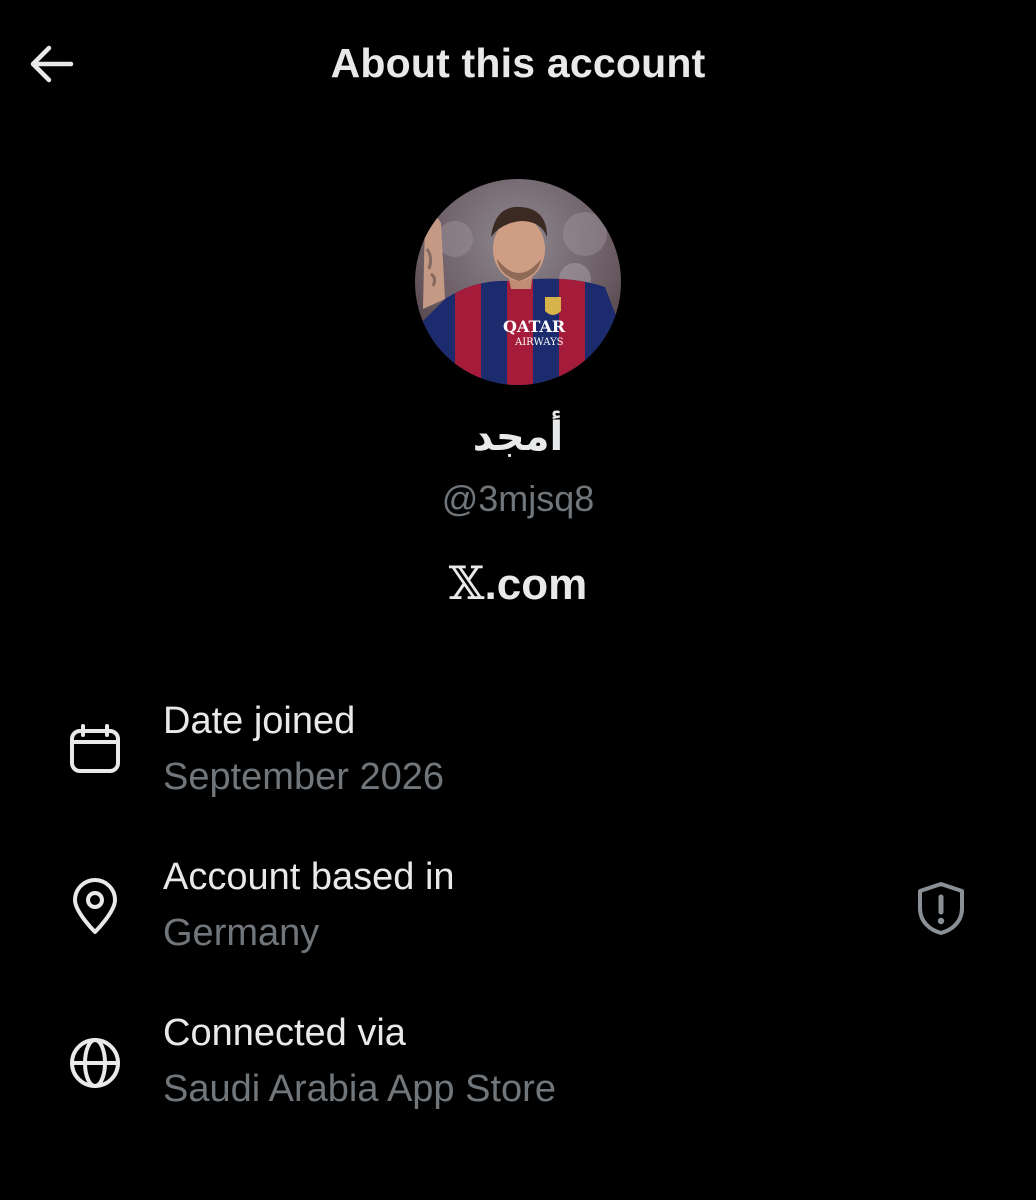 Image resolution: width=1036 pixels, height=1200 pixels. What do you see at coordinates (259, 721) in the screenshot?
I see `date-joined-label: Date joined` at bounding box center [259, 721].